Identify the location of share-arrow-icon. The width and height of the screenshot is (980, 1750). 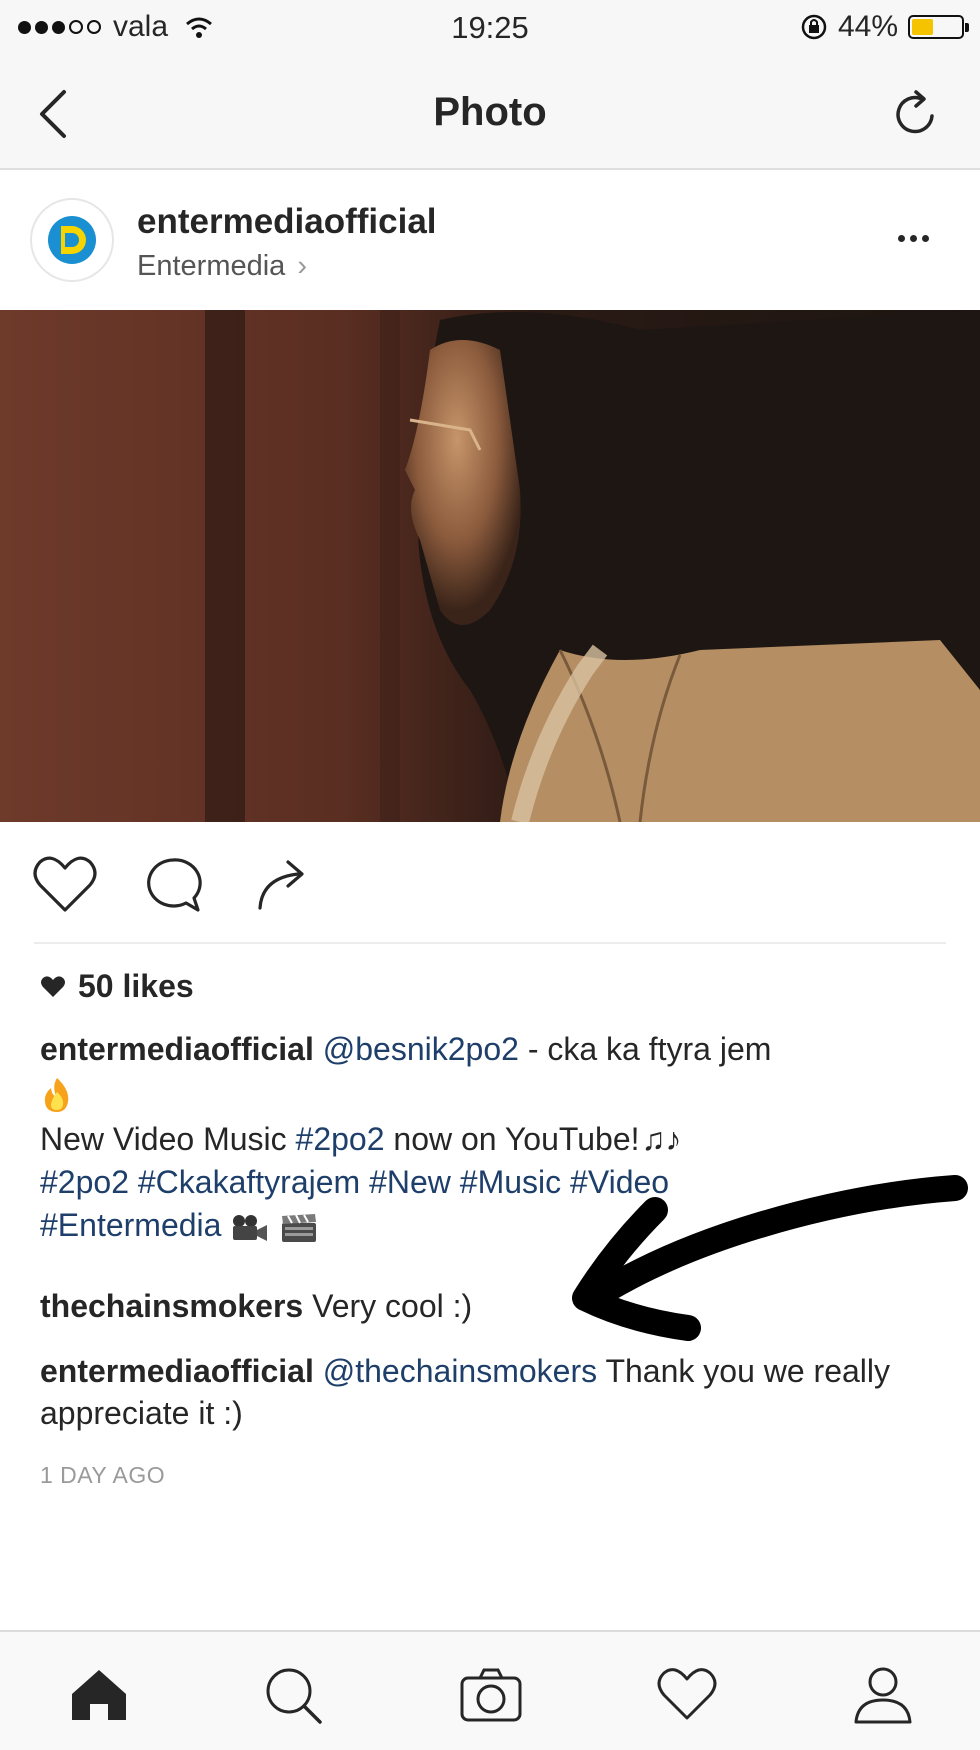
(281, 885).